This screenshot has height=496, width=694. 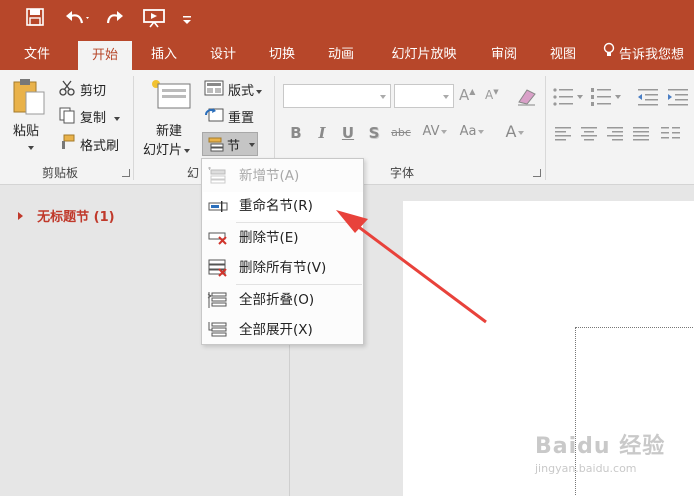 I want to click on watermark-url: jingyan.baidu.com, so click(x=586, y=468).